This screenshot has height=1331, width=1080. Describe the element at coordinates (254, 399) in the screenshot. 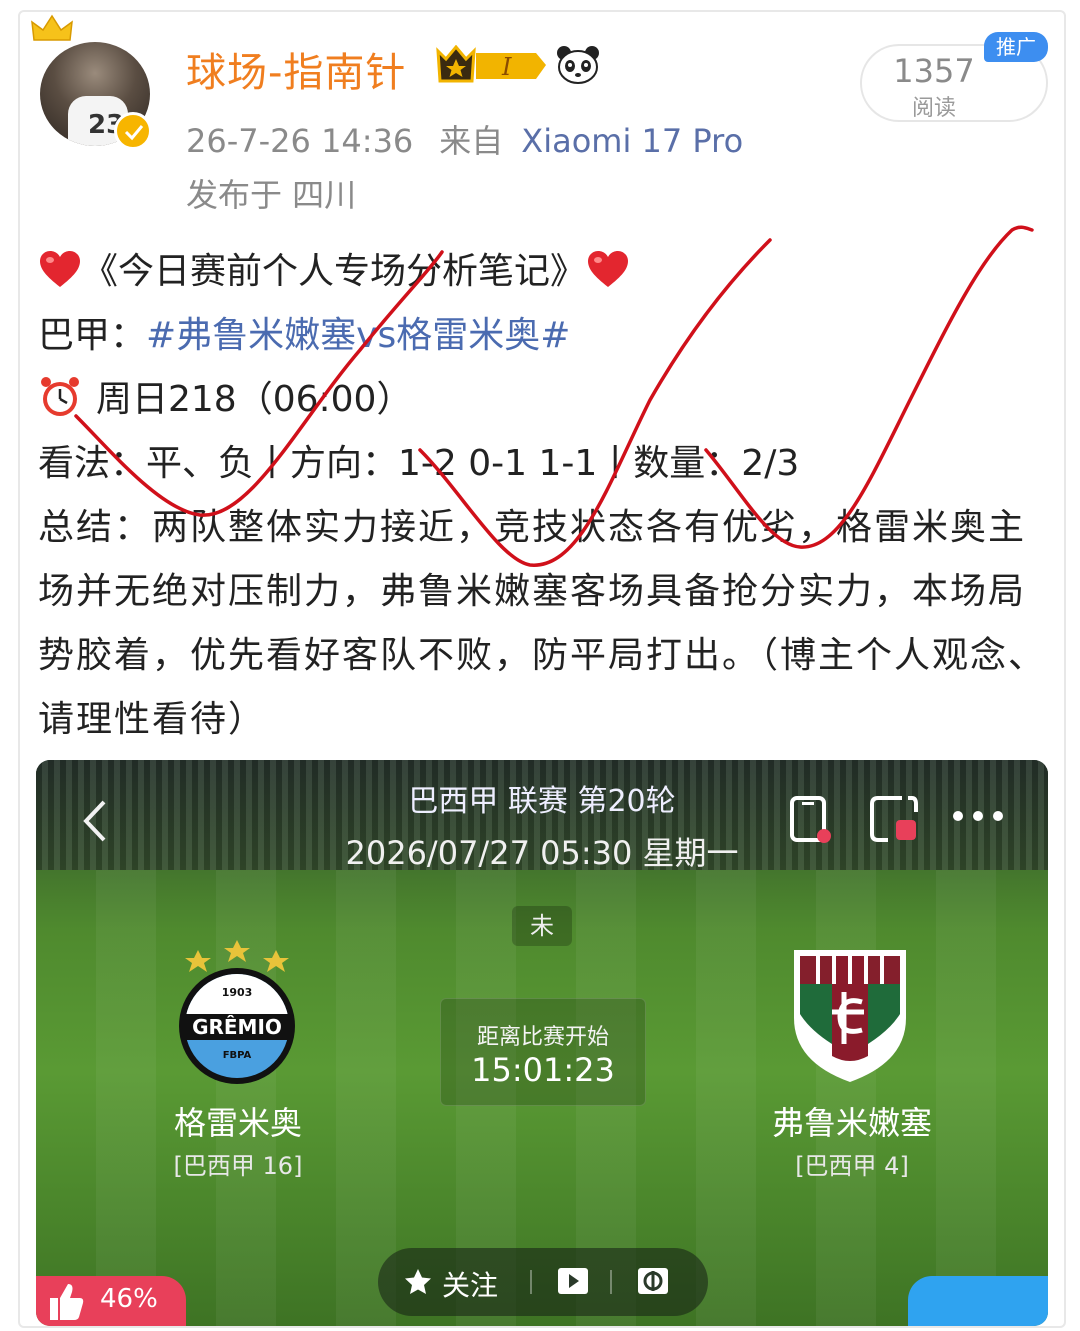

I see `match-schedule: 周日218（06:00）` at that location.